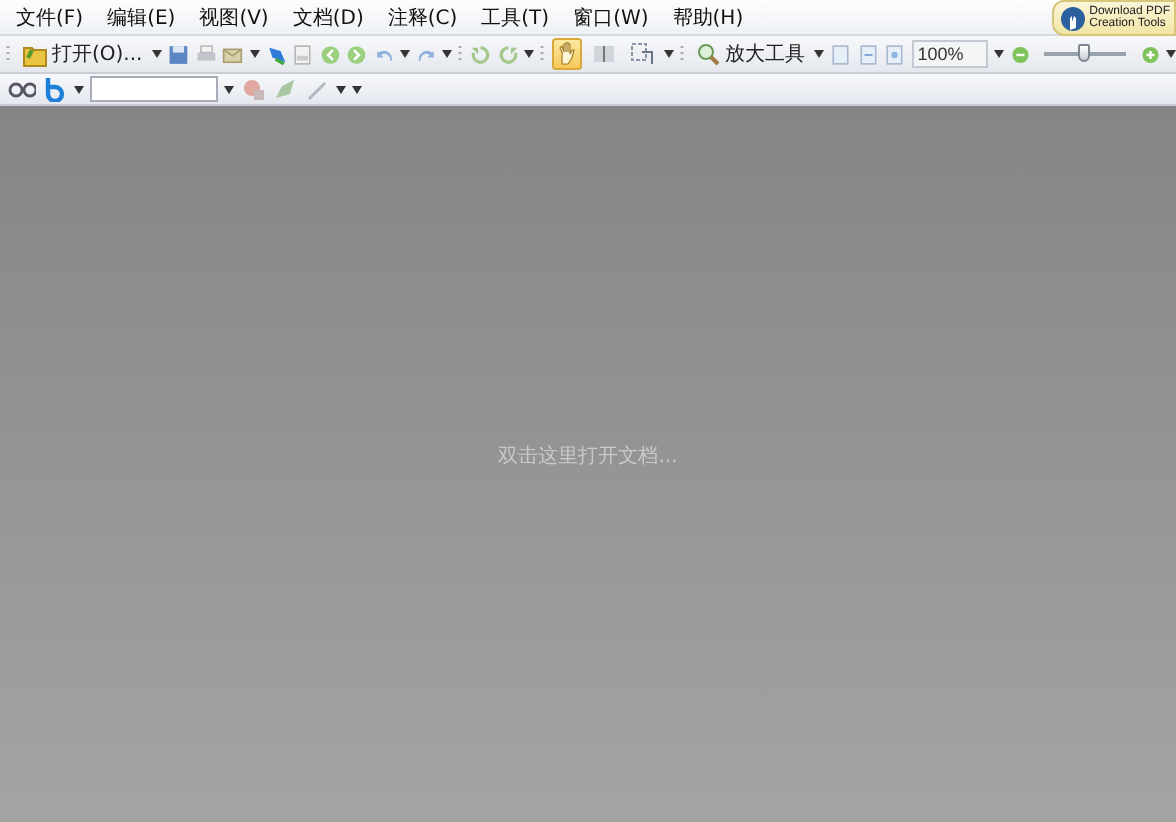  I want to click on text-select-icon, so click(604, 54).